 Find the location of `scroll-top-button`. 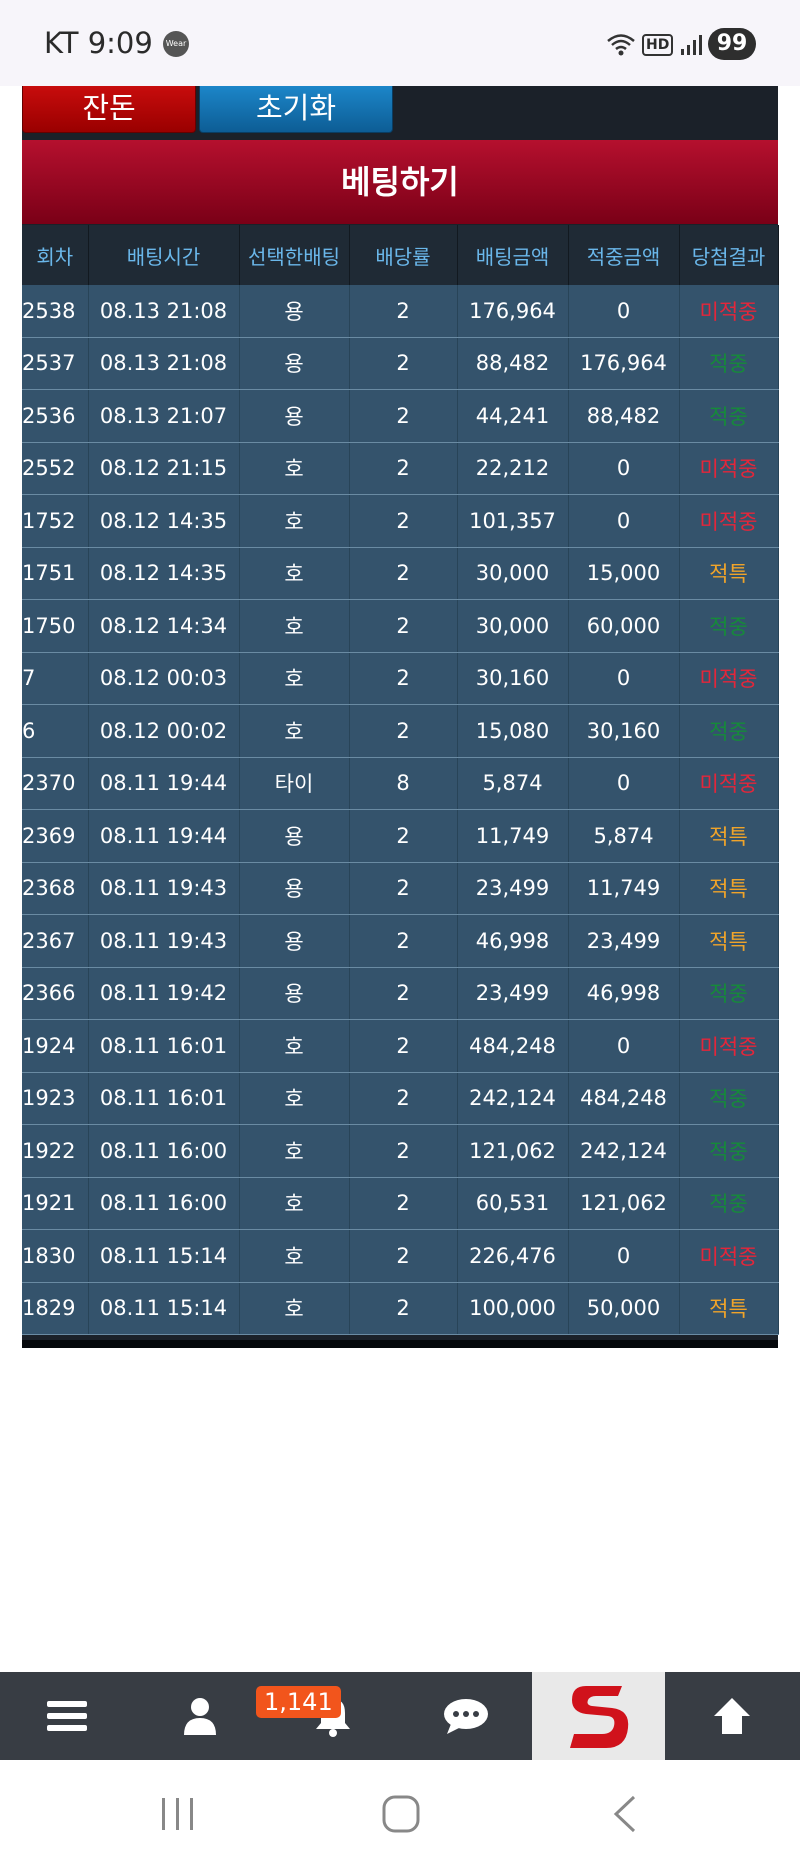

scroll-top-button is located at coordinates (731, 1716).